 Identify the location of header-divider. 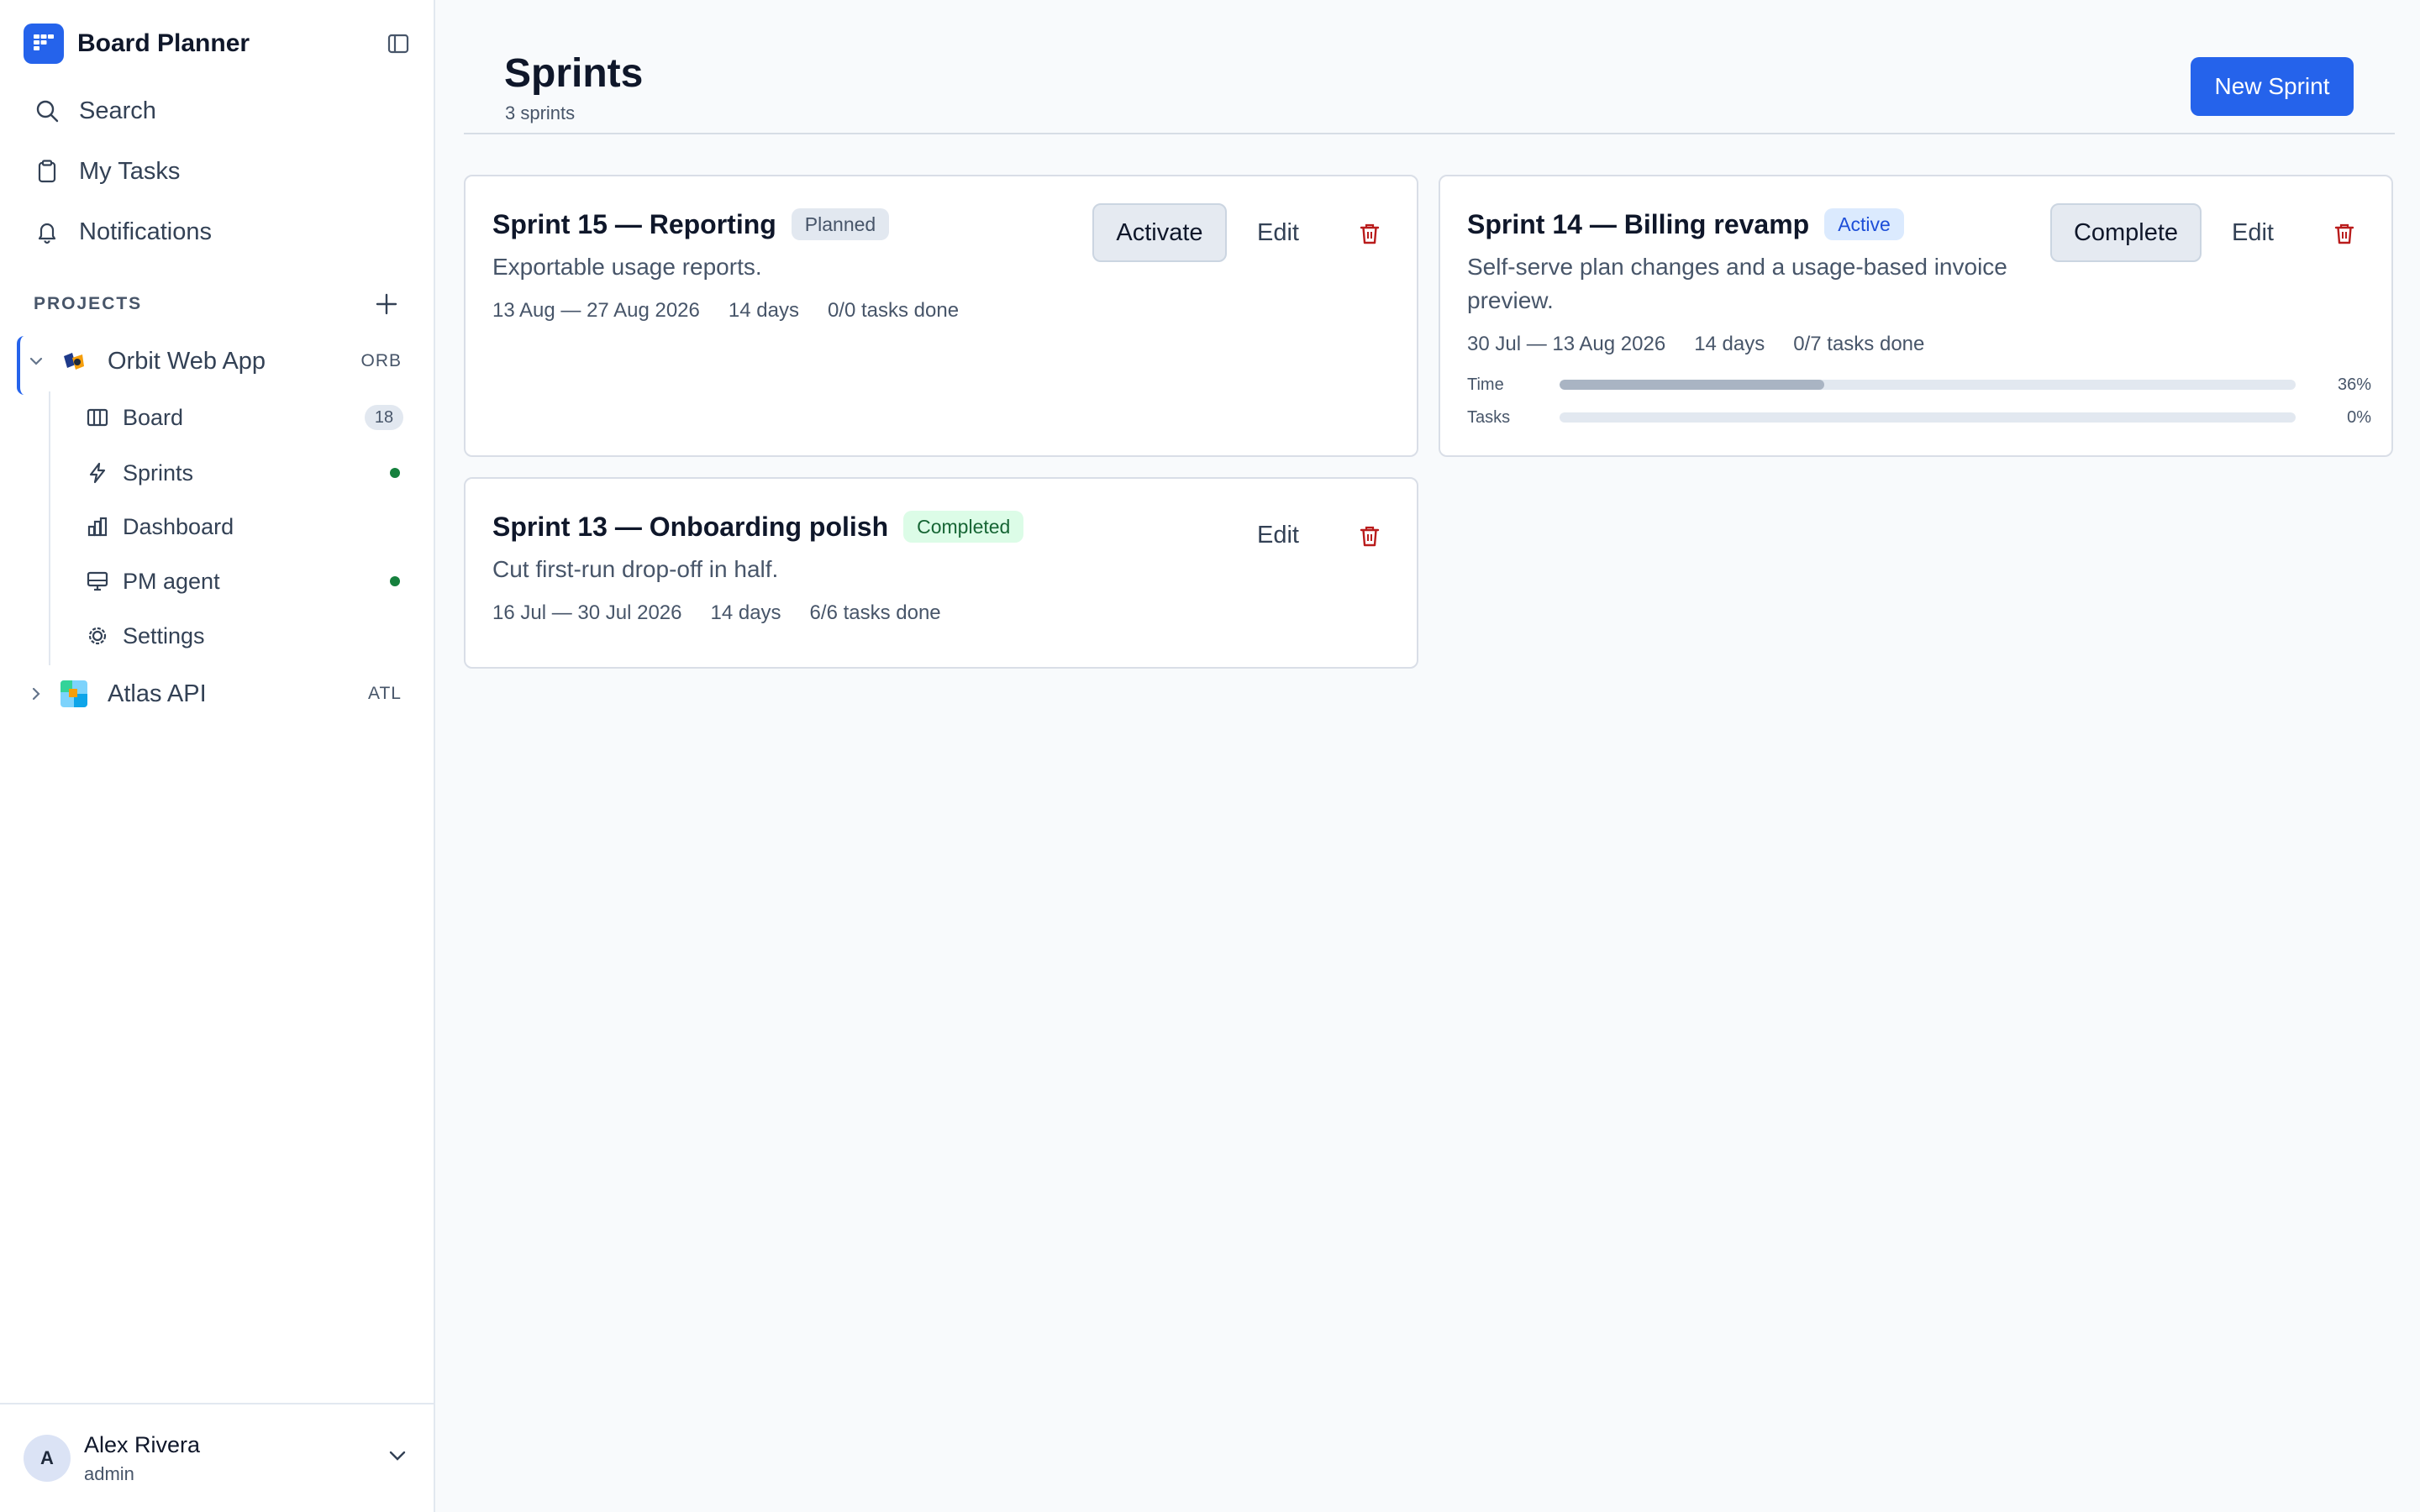
(1429, 133).